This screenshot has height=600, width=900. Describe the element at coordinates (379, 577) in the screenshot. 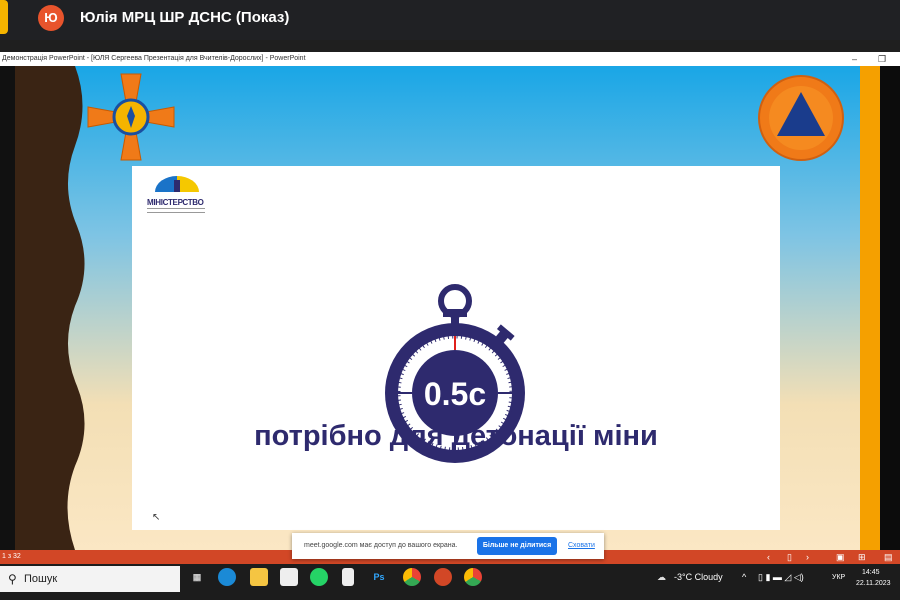

I see `photoshop-icon: Ps` at that location.